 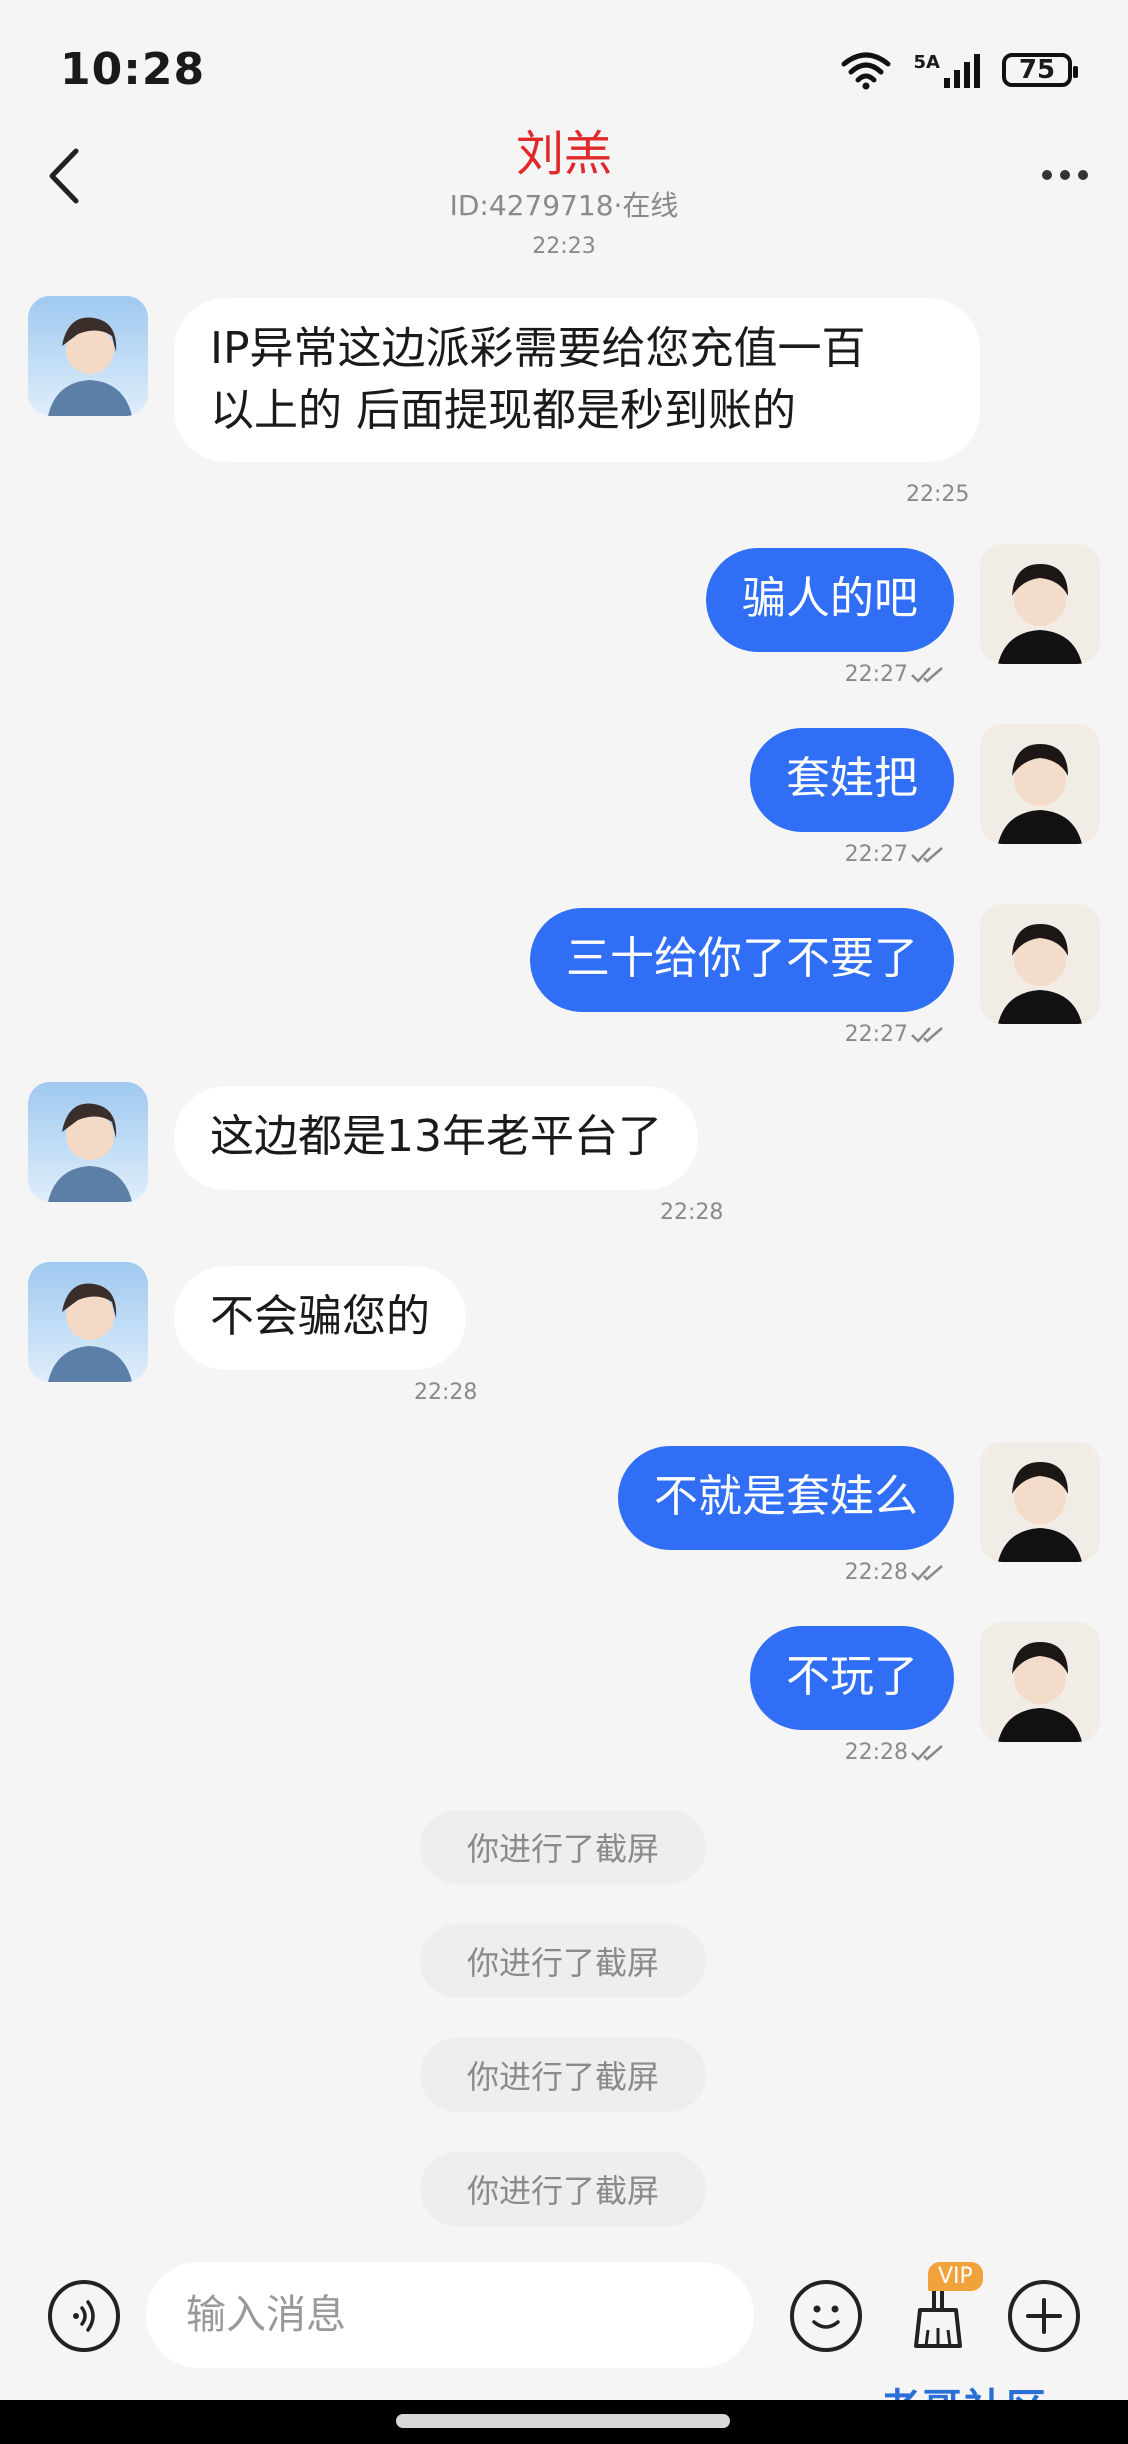 What do you see at coordinates (133, 69) in the screenshot?
I see `status-time: 10:28` at bounding box center [133, 69].